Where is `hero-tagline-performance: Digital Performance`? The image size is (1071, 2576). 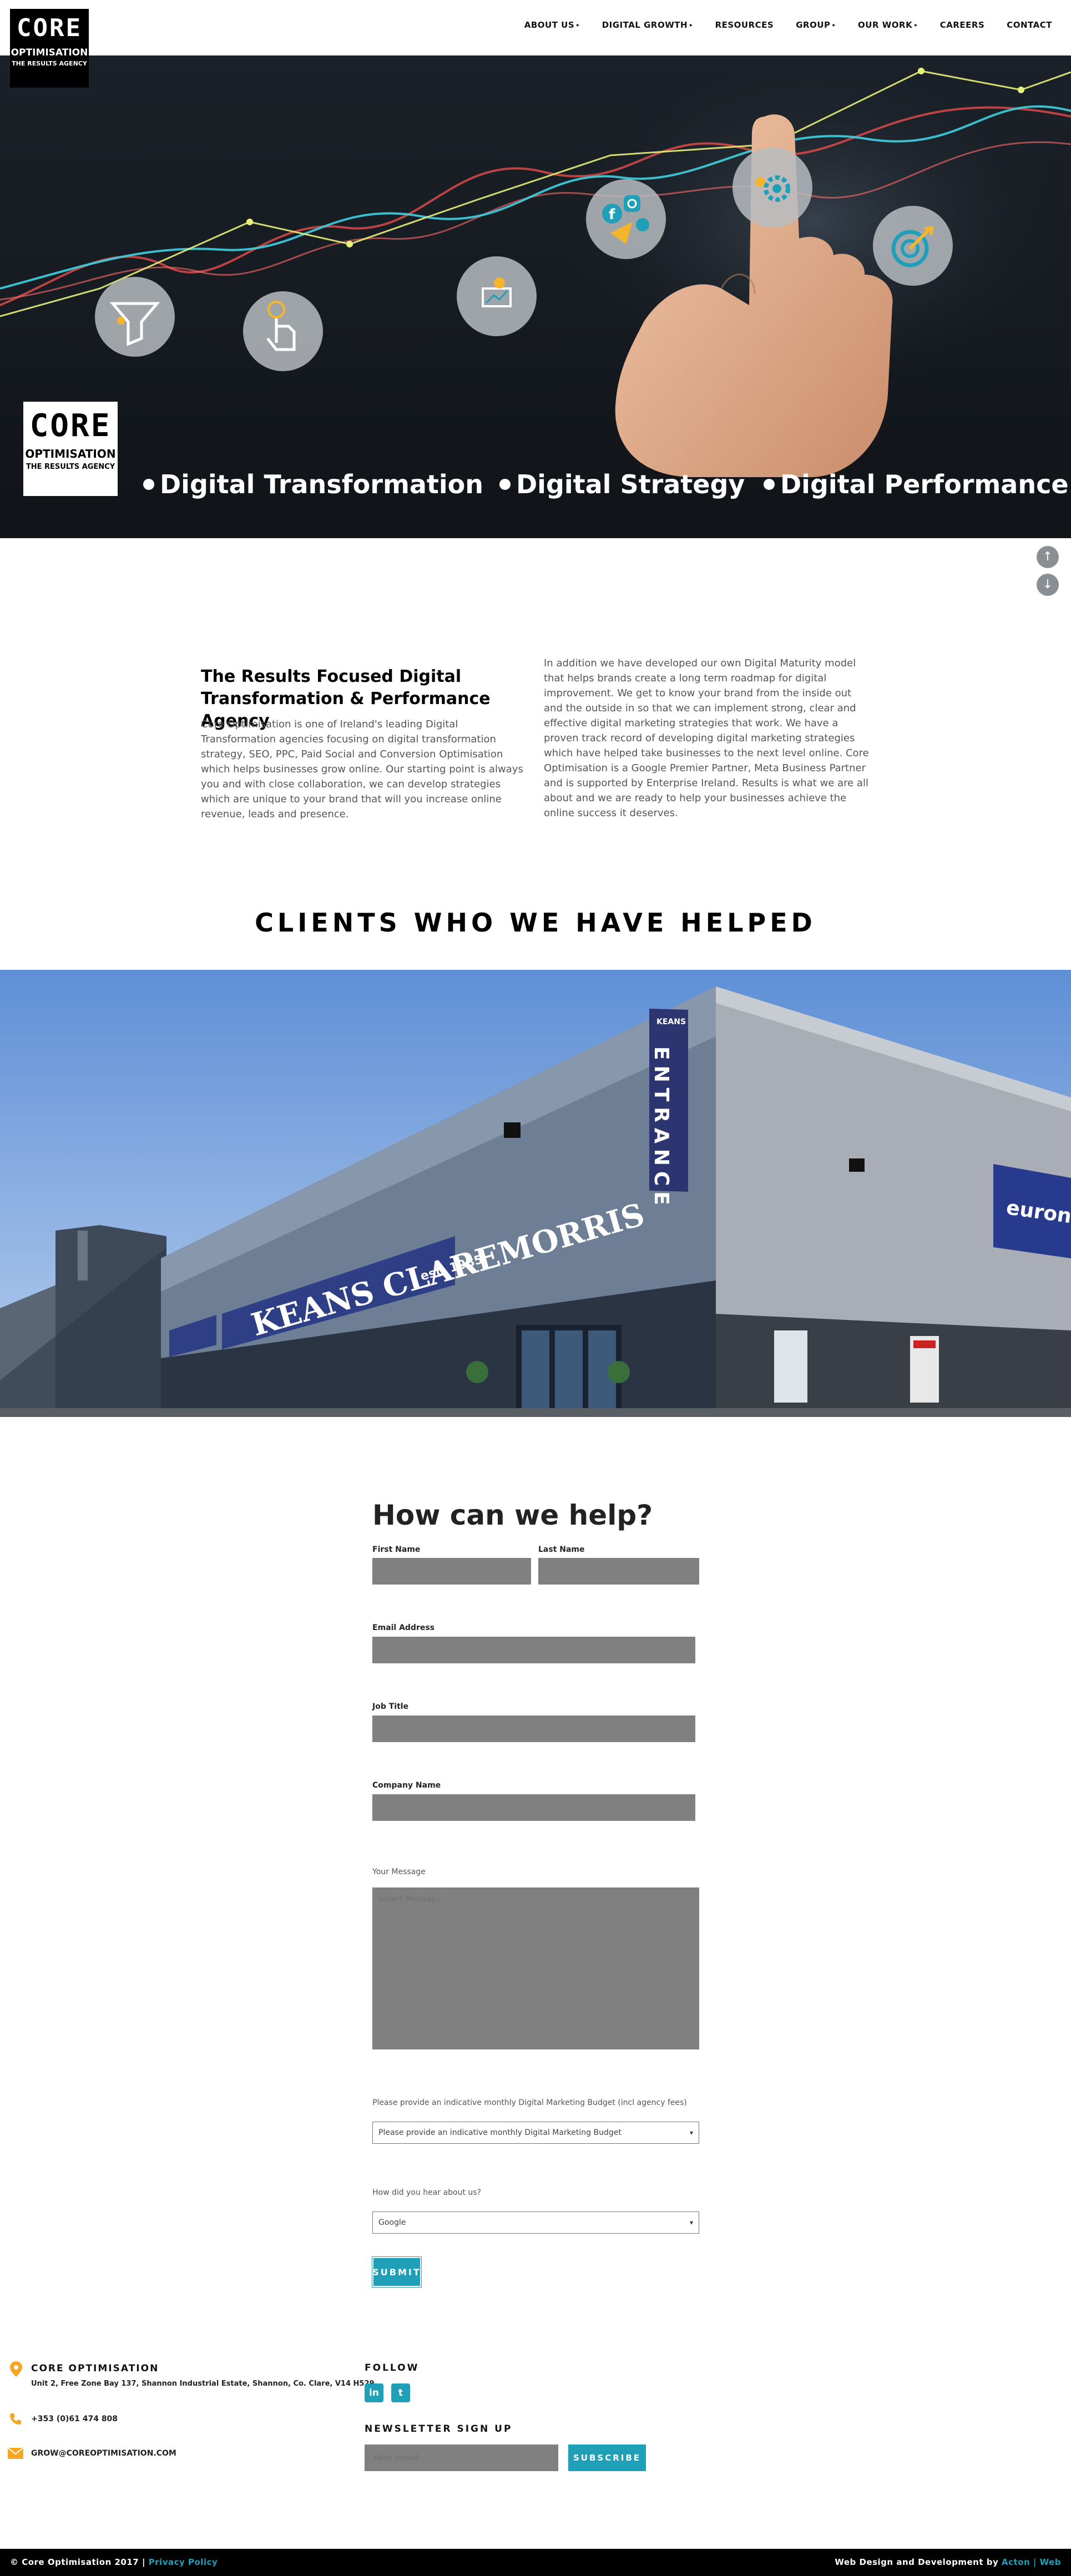 hero-tagline-performance: Digital Performance is located at coordinates (916, 484).